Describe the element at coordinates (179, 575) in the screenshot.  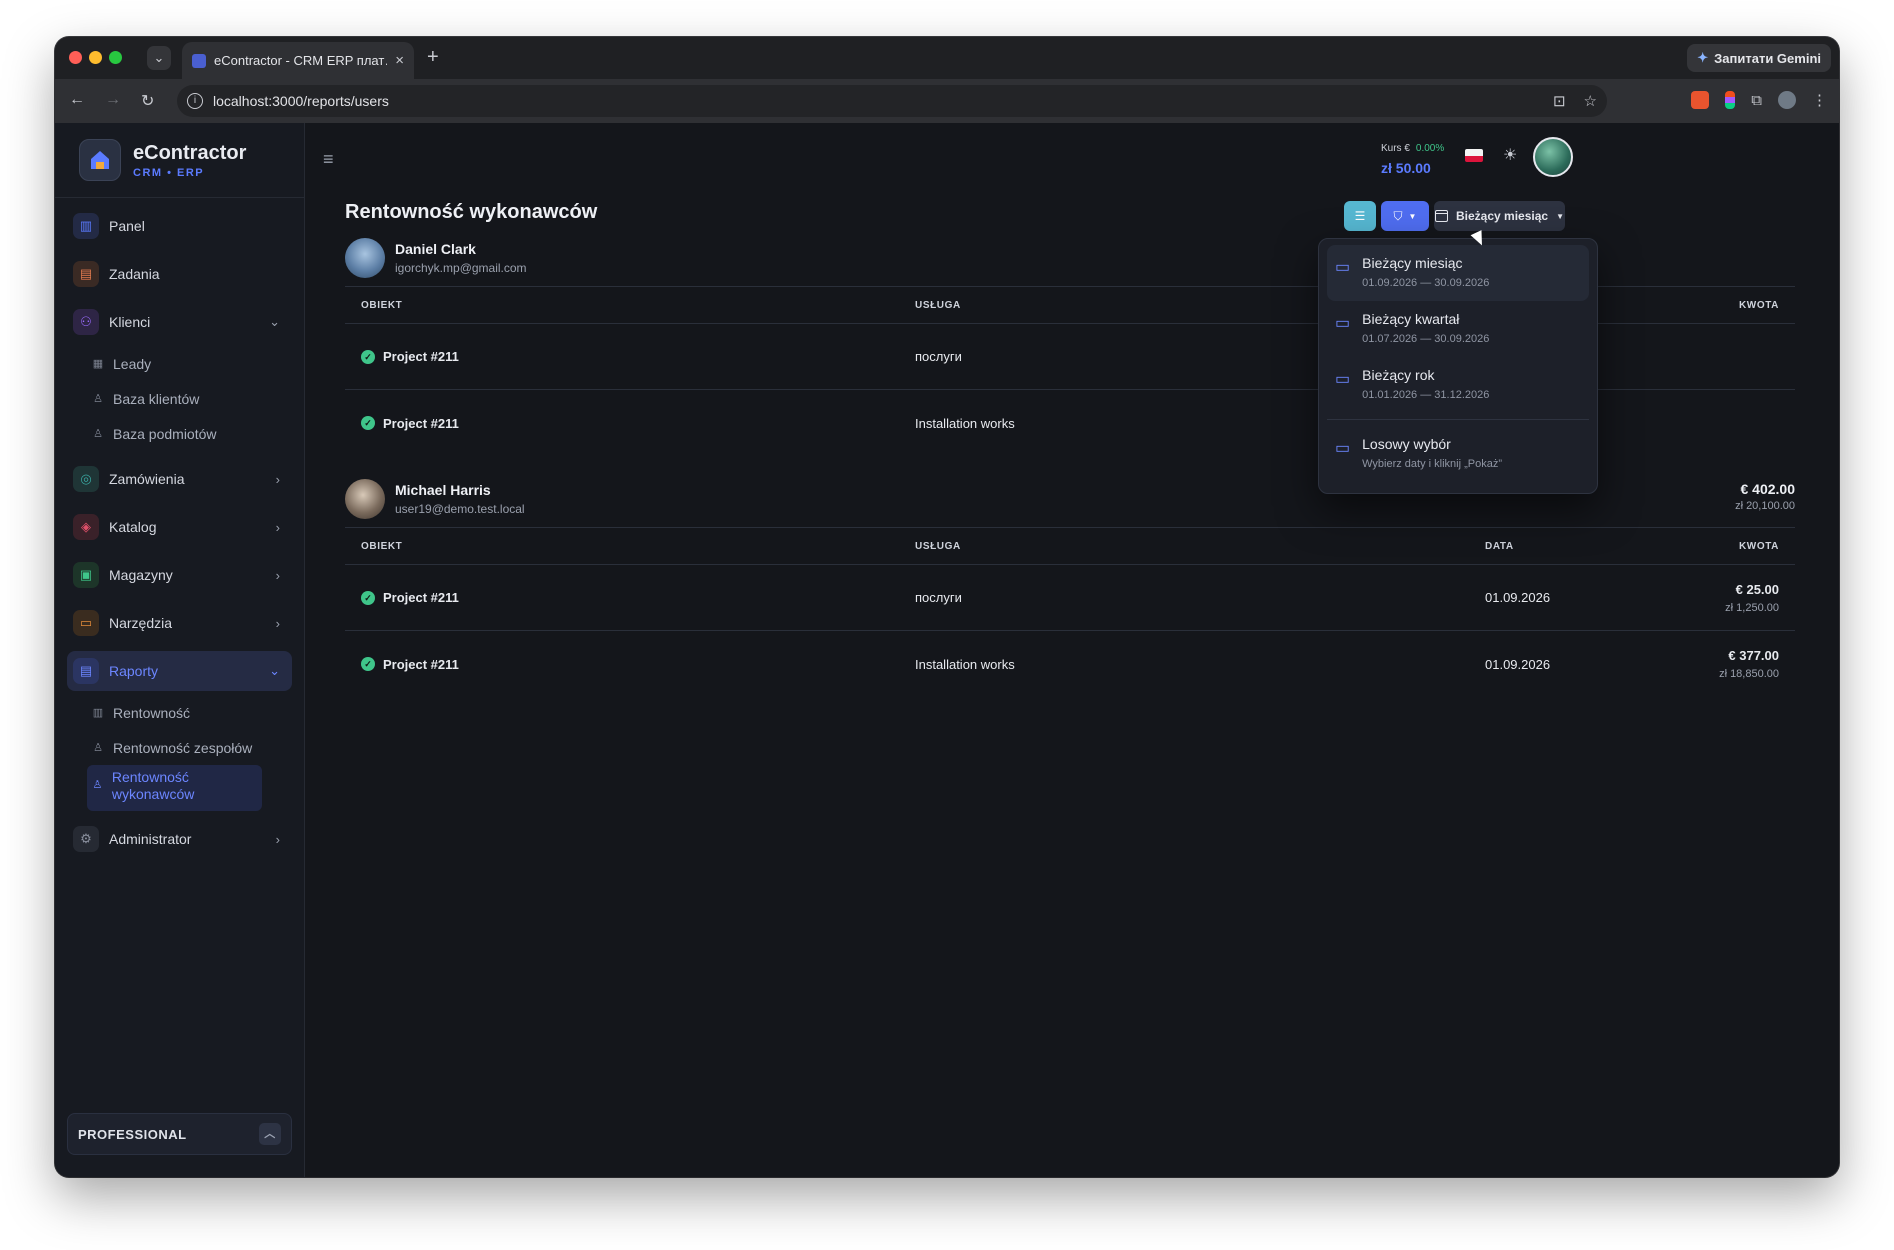
I see `sidebar-item-magazyny: ▣ Magazyny ›` at that location.